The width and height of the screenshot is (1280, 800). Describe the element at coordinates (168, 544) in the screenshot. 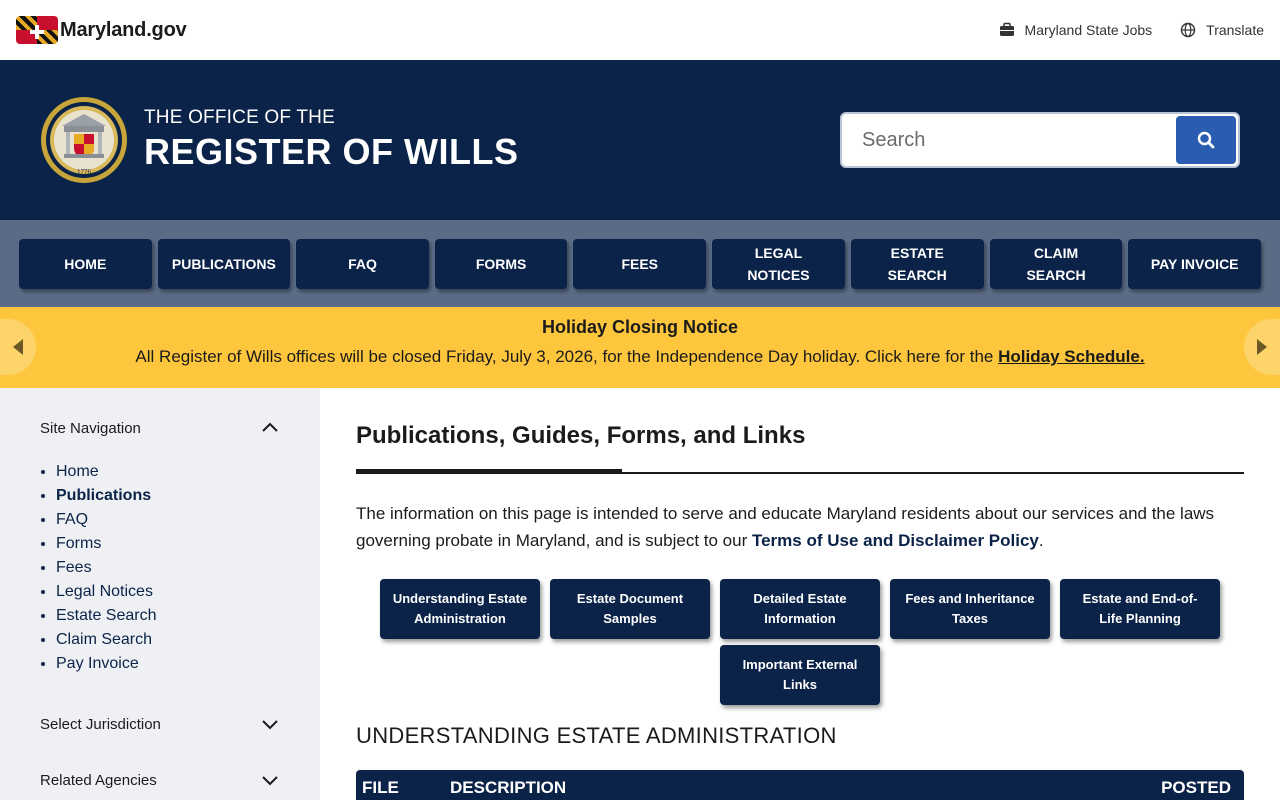

I see `sidebar-item-forms: Forms` at that location.